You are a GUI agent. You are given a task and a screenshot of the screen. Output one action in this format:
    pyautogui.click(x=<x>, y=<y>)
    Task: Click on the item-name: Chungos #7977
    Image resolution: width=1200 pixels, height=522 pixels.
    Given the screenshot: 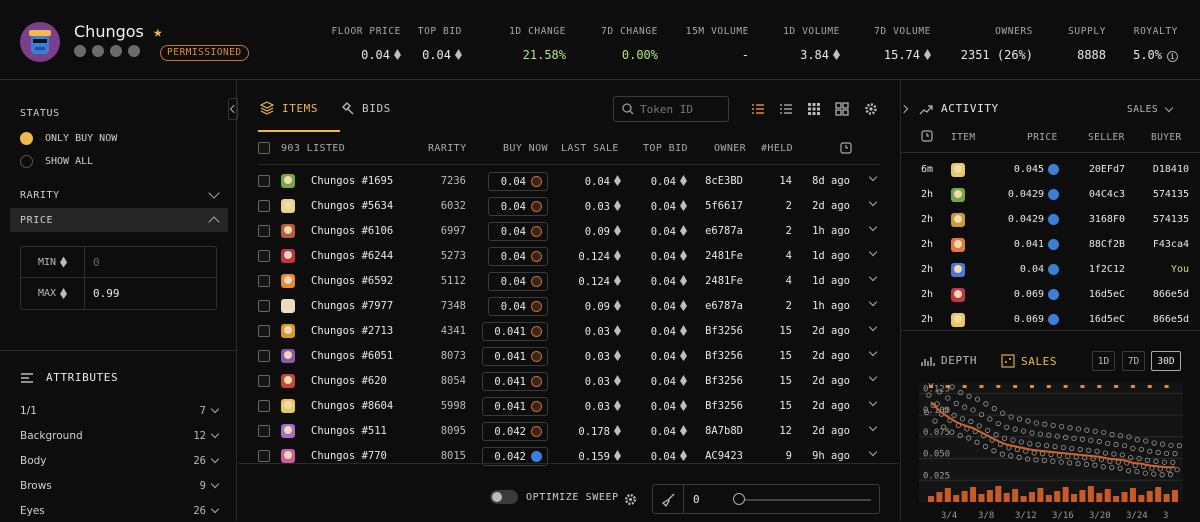 What is the action you would take?
    pyautogui.click(x=352, y=306)
    